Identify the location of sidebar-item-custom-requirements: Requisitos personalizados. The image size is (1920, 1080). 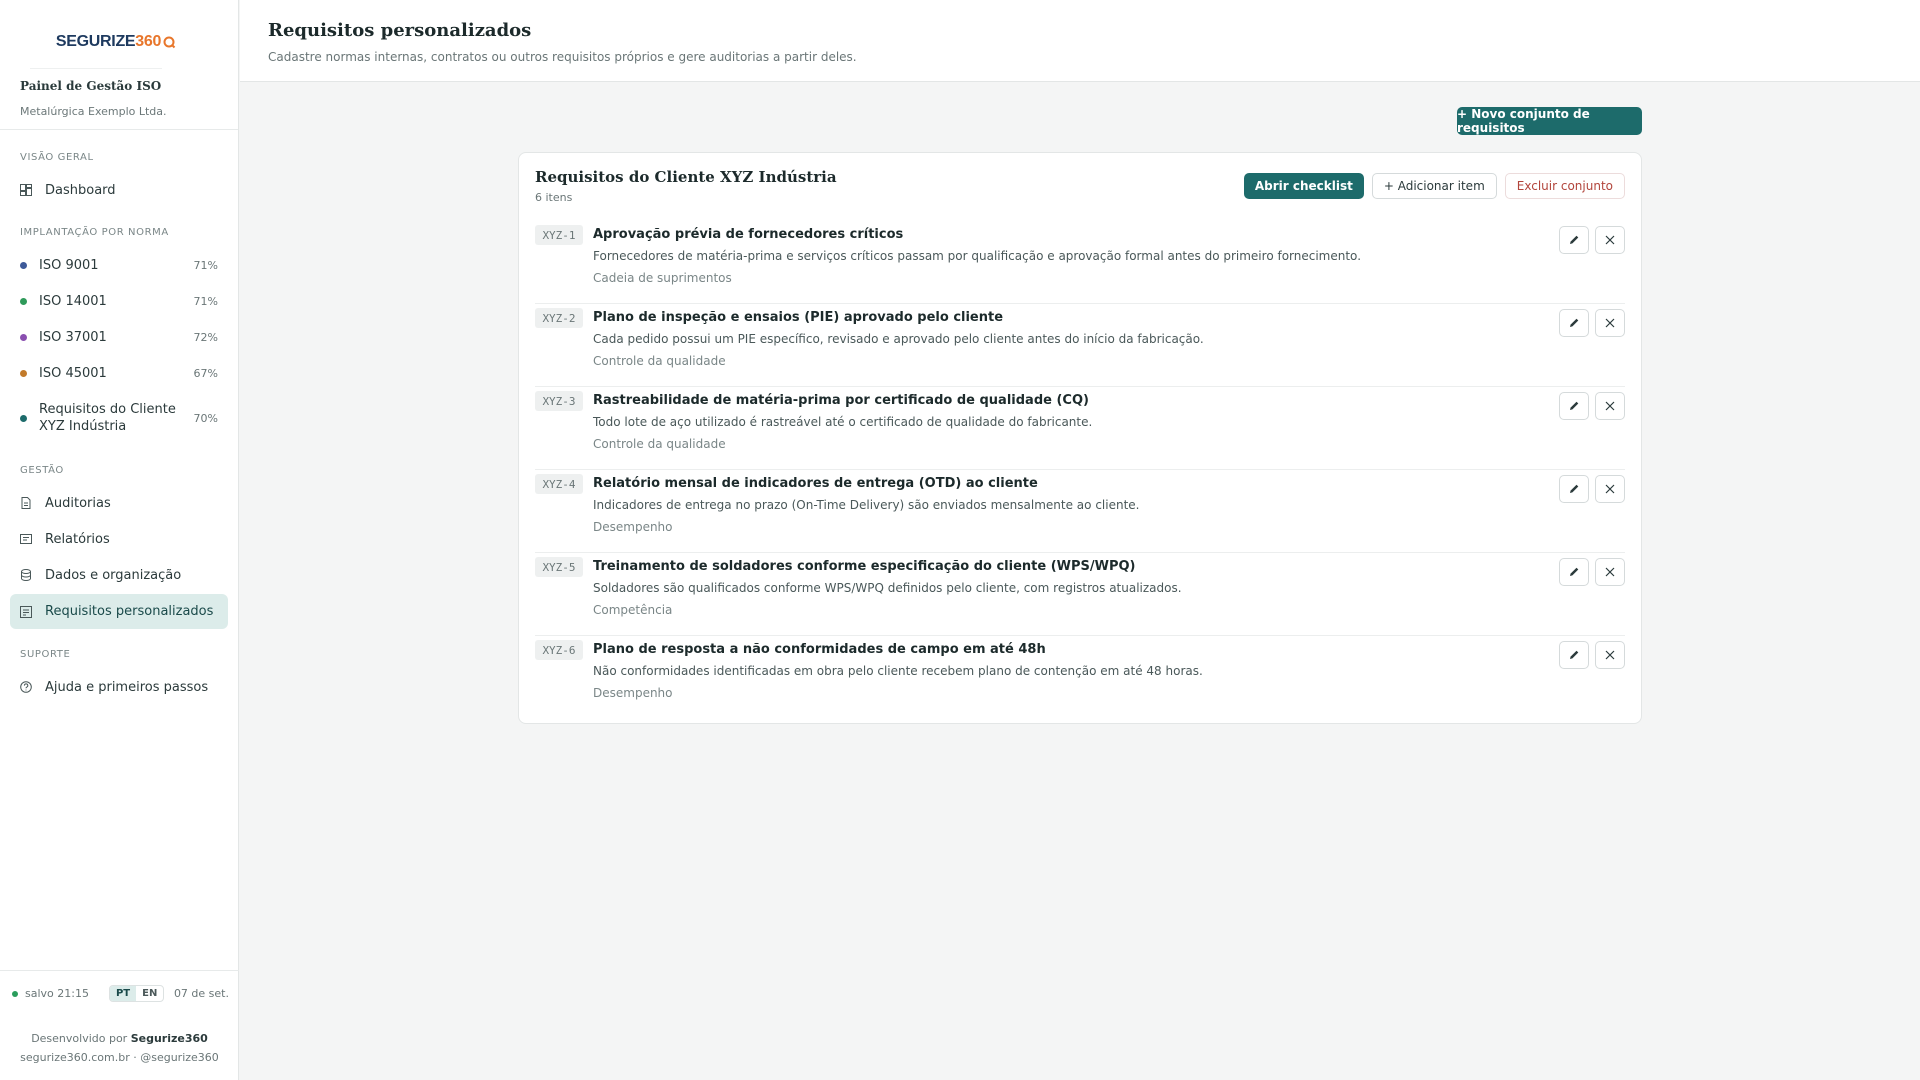
(119, 611).